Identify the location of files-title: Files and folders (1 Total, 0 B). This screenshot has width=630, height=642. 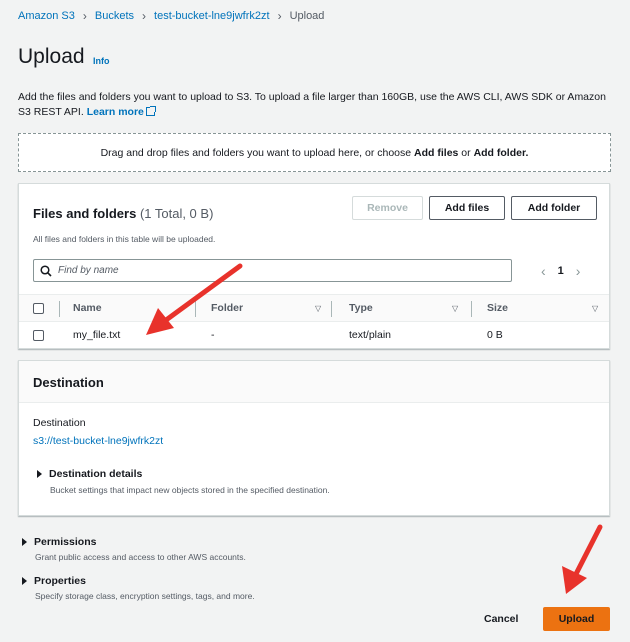
(123, 213).